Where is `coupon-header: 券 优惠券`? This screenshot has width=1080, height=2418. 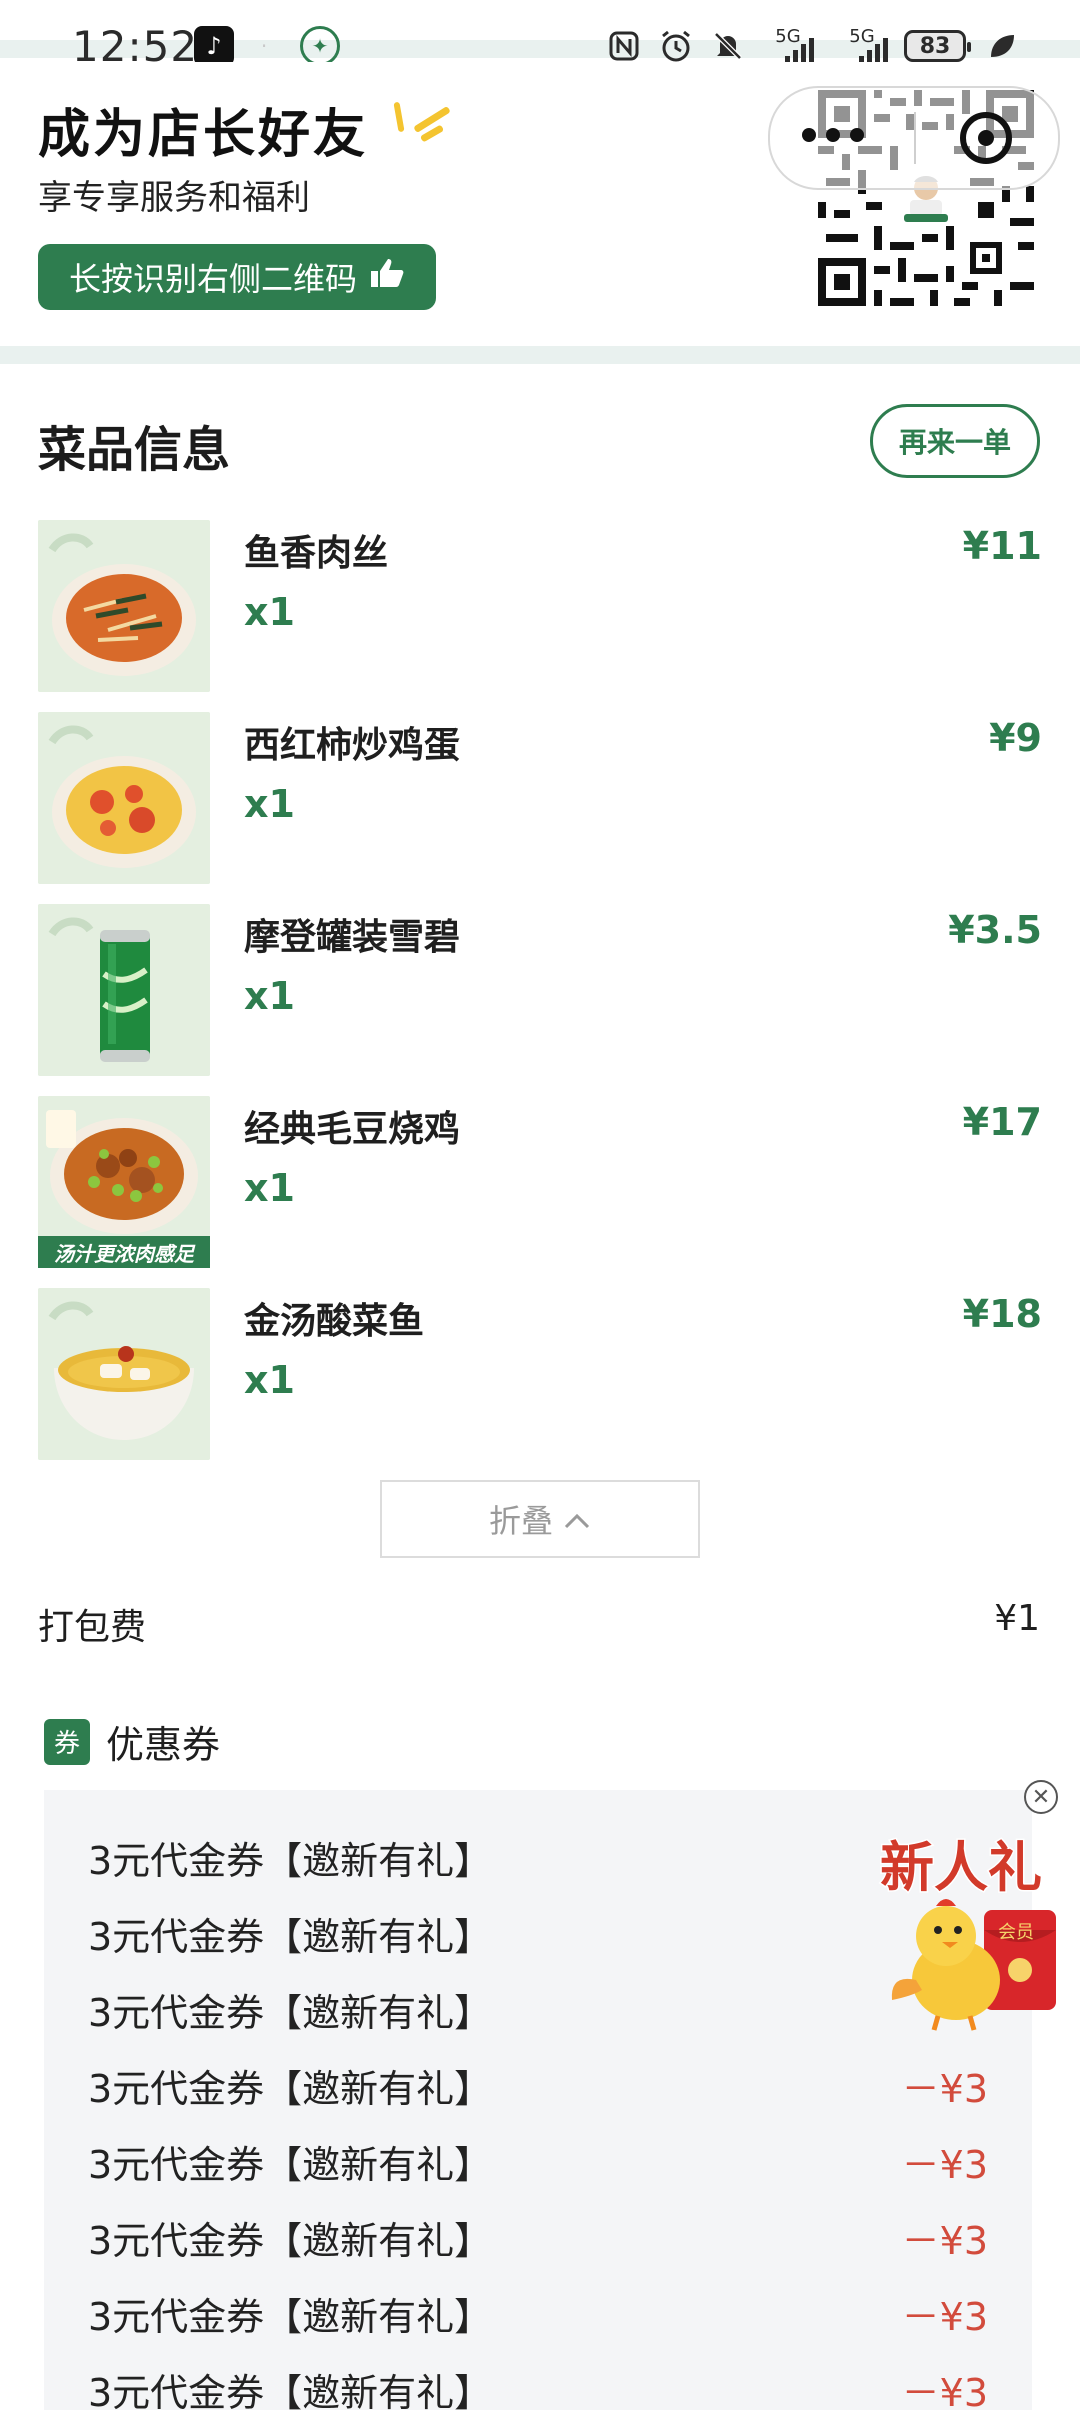 coupon-header: 券 优惠券 is located at coordinates (132, 1741).